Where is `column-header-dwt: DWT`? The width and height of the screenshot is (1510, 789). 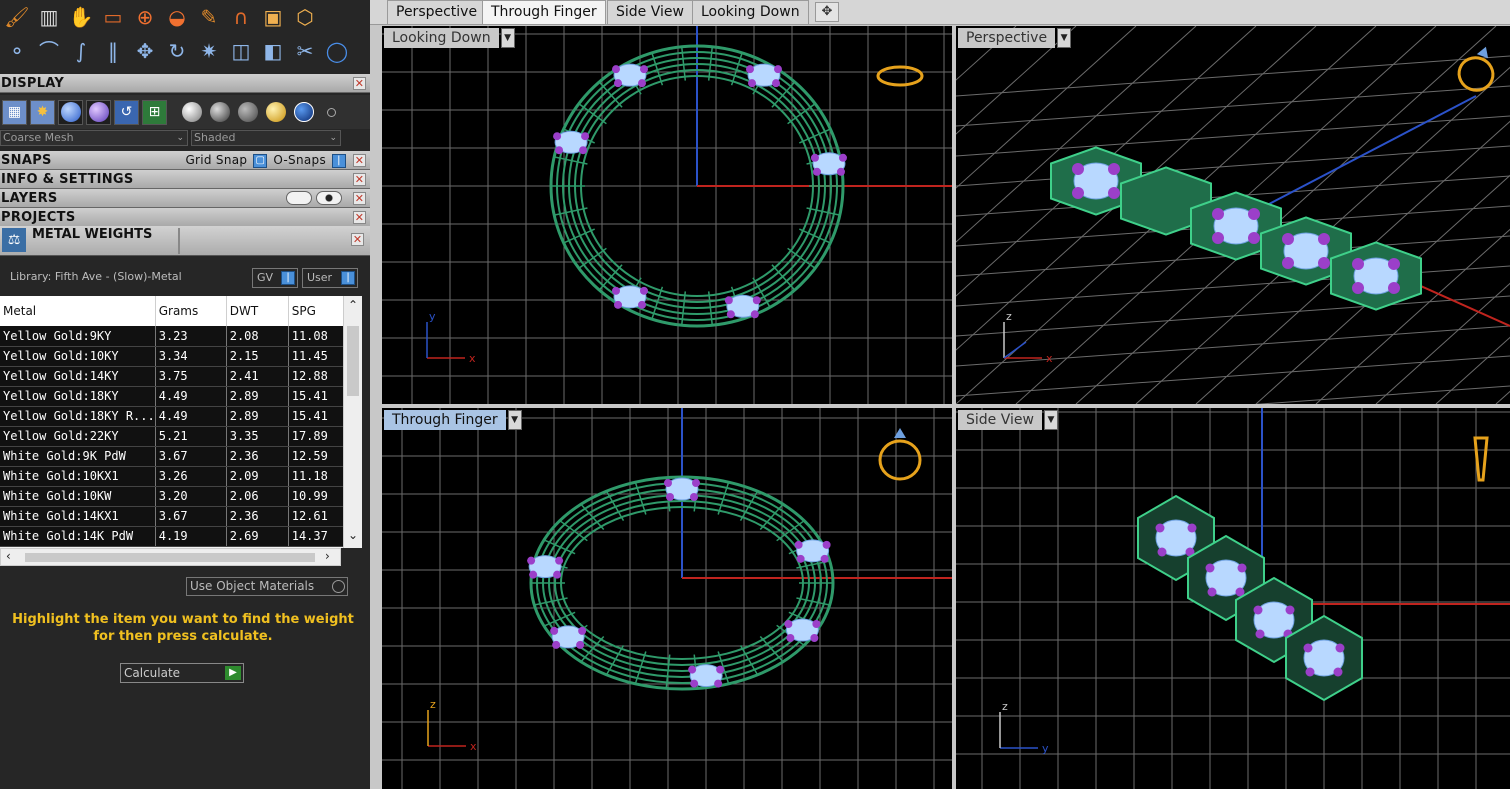
column-header-dwt: DWT is located at coordinates (257, 311).